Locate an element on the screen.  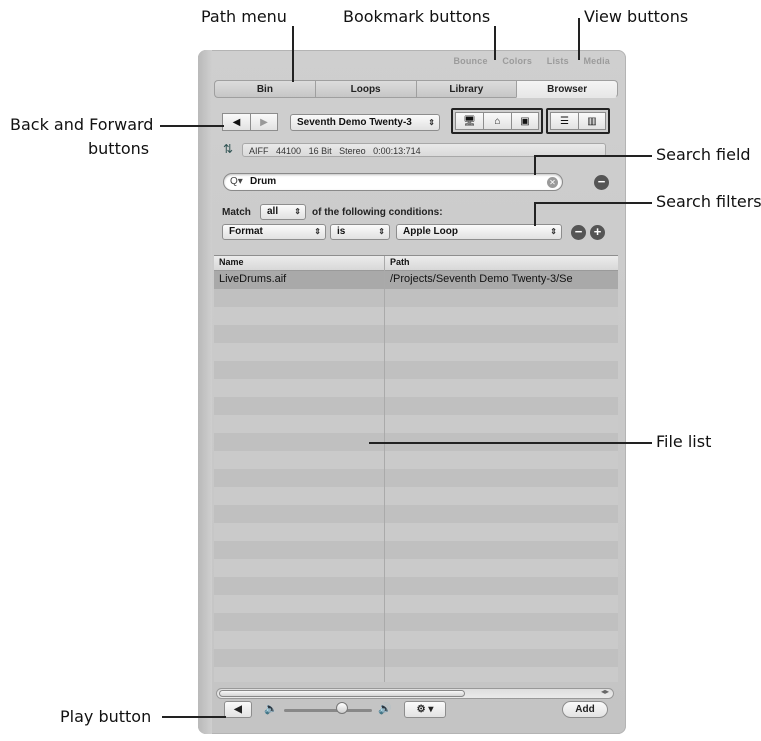
search-filters-leader-v is located at coordinates (535, 214).